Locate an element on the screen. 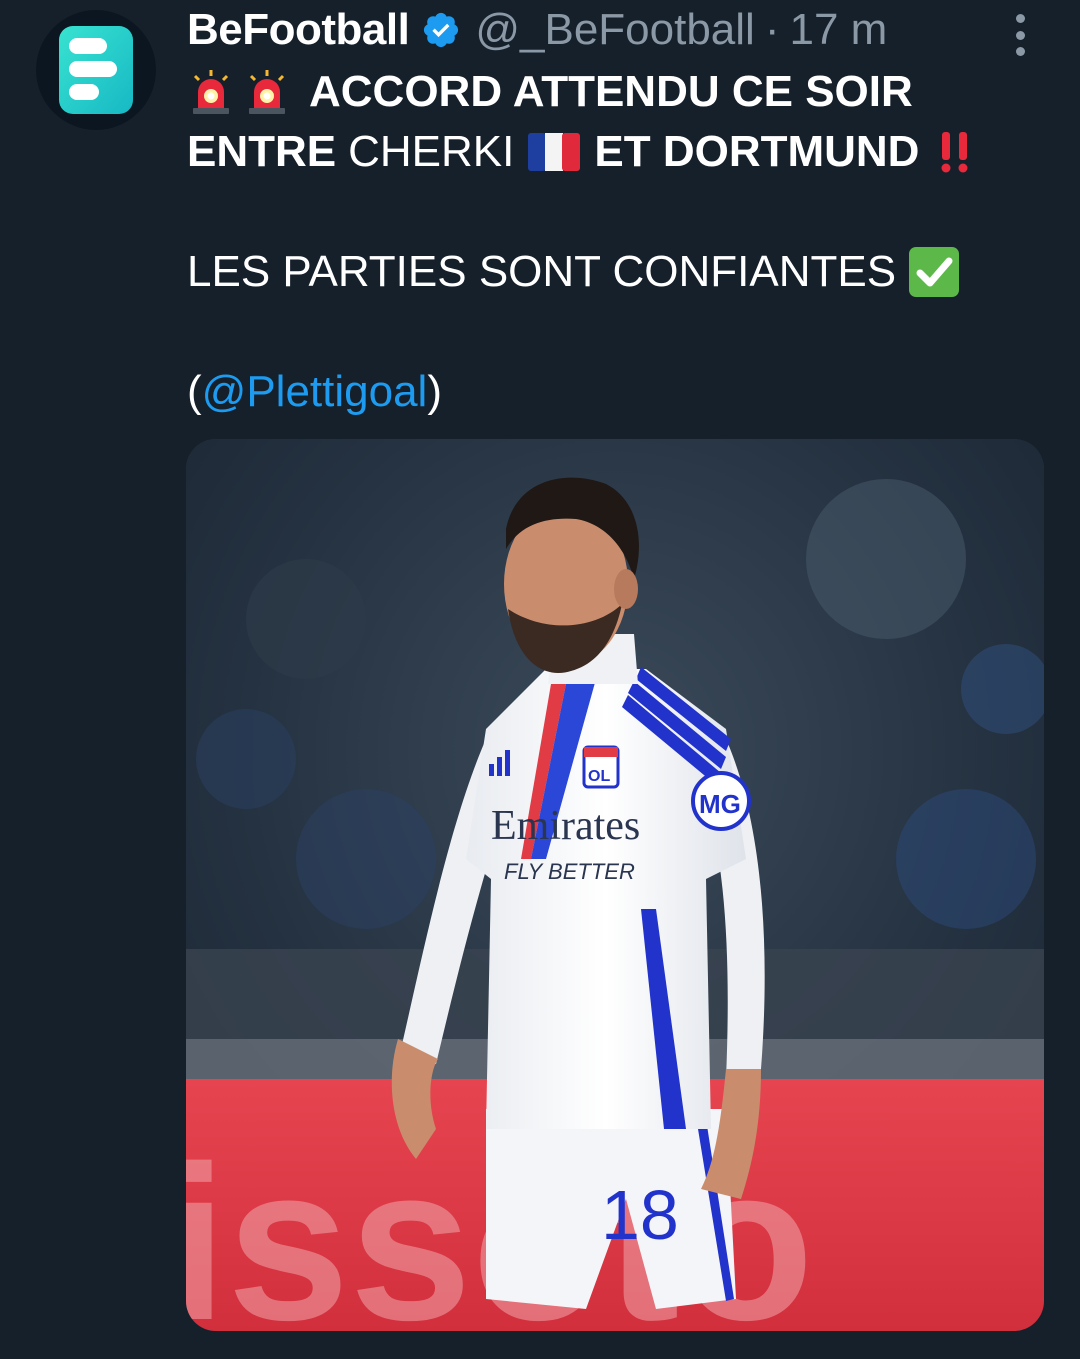  text-line-1-content: ACCORD ATTENDU CE SOIR is located at coordinates (611, 91).